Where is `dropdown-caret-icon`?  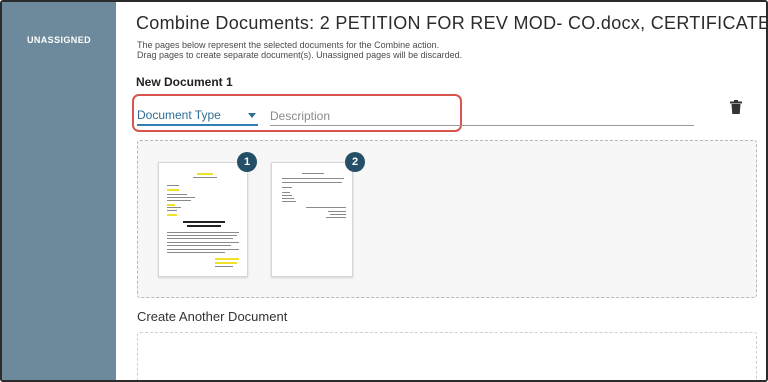
dropdown-caret-icon is located at coordinates (252, 115).